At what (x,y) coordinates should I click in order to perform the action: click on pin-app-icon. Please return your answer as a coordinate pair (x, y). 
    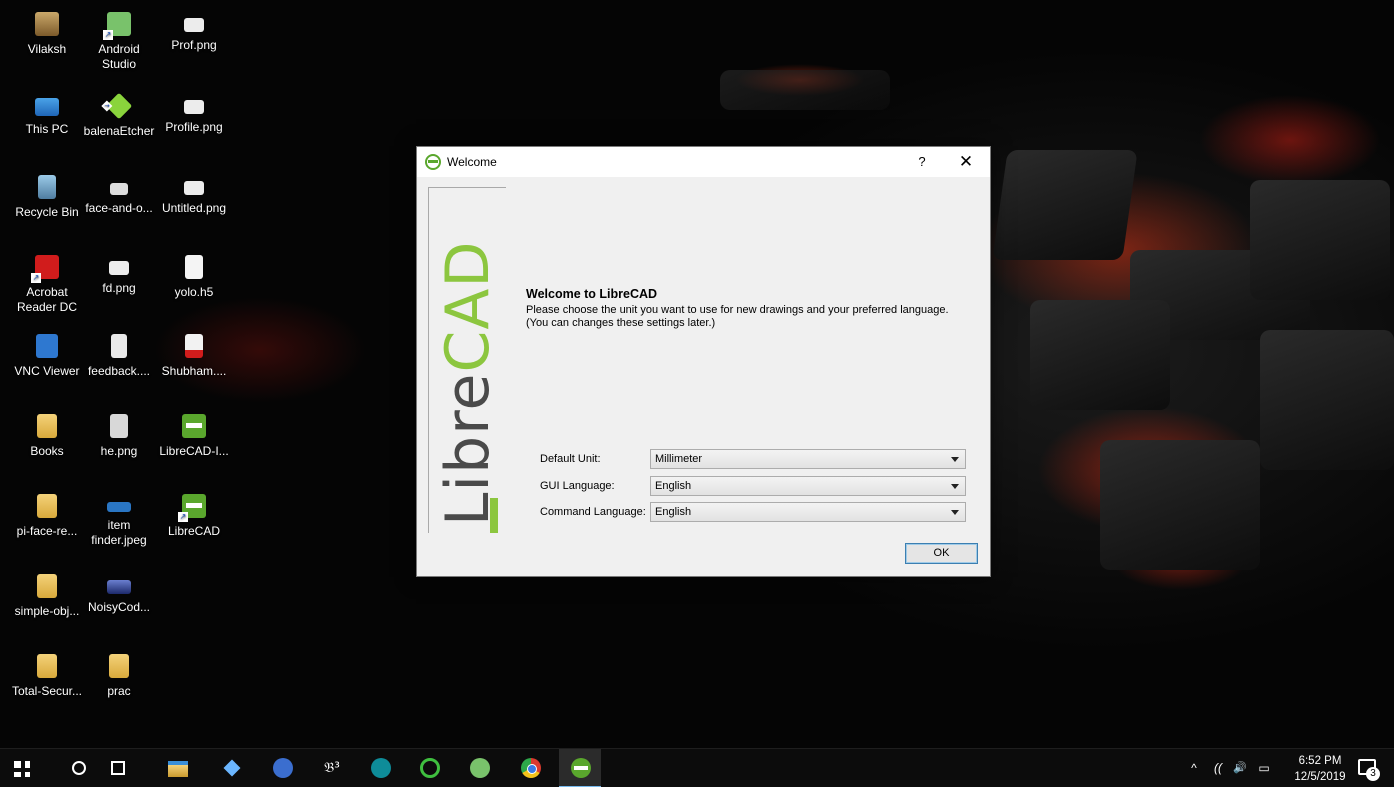
    Looking at the image, I should click on (232, 768).